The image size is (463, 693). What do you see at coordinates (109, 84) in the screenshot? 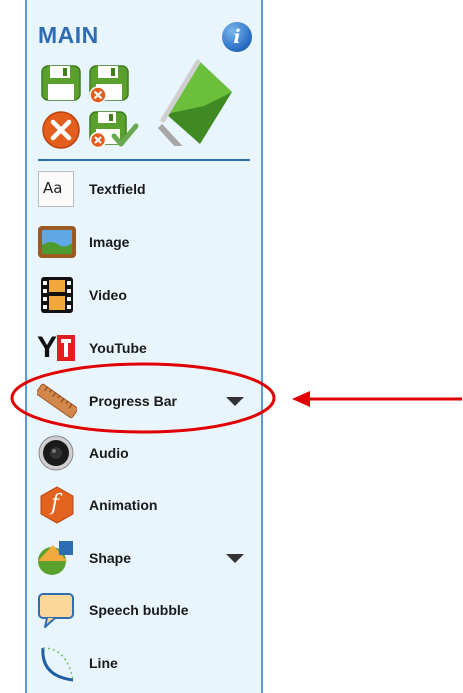
I see `save-close-icon` at bounding box center [109, 84].